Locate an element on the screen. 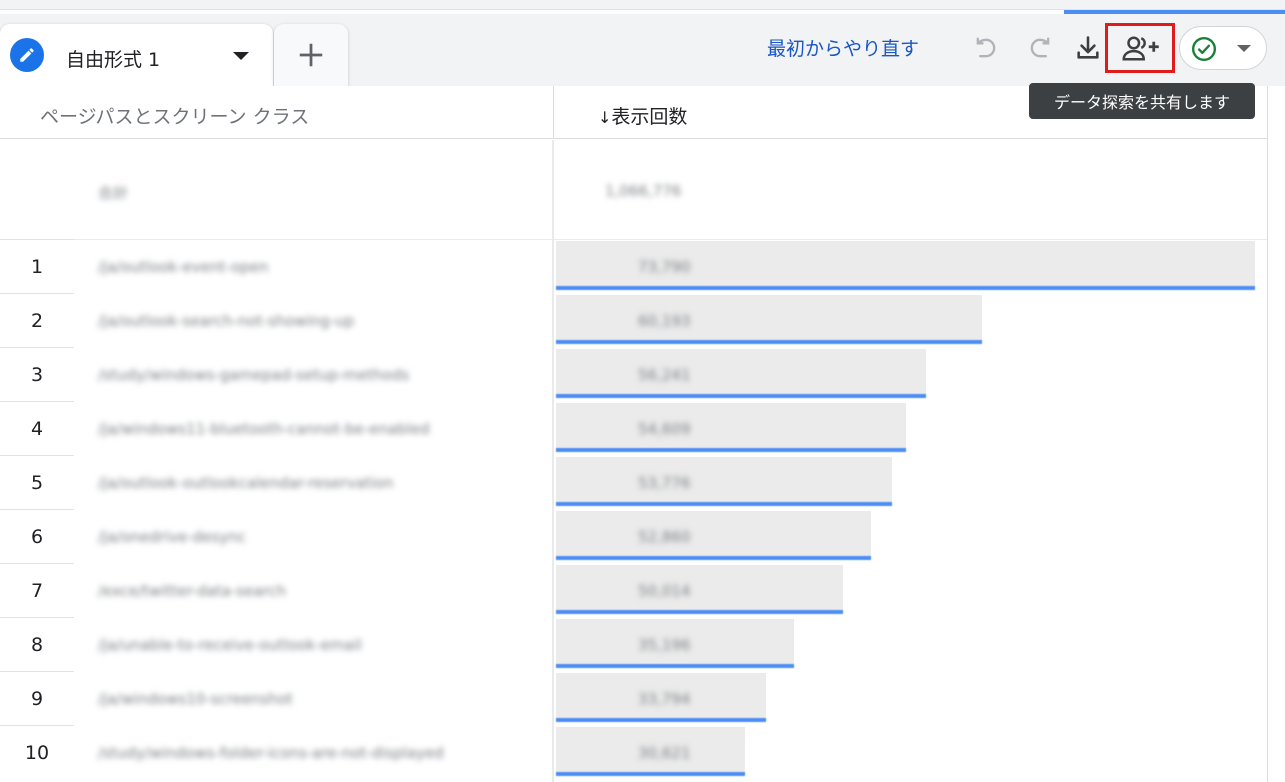 The width and height of the screenshot is (1285, 782). totals-row: 合計 1,066,776 is located at coordinates (633, 190).